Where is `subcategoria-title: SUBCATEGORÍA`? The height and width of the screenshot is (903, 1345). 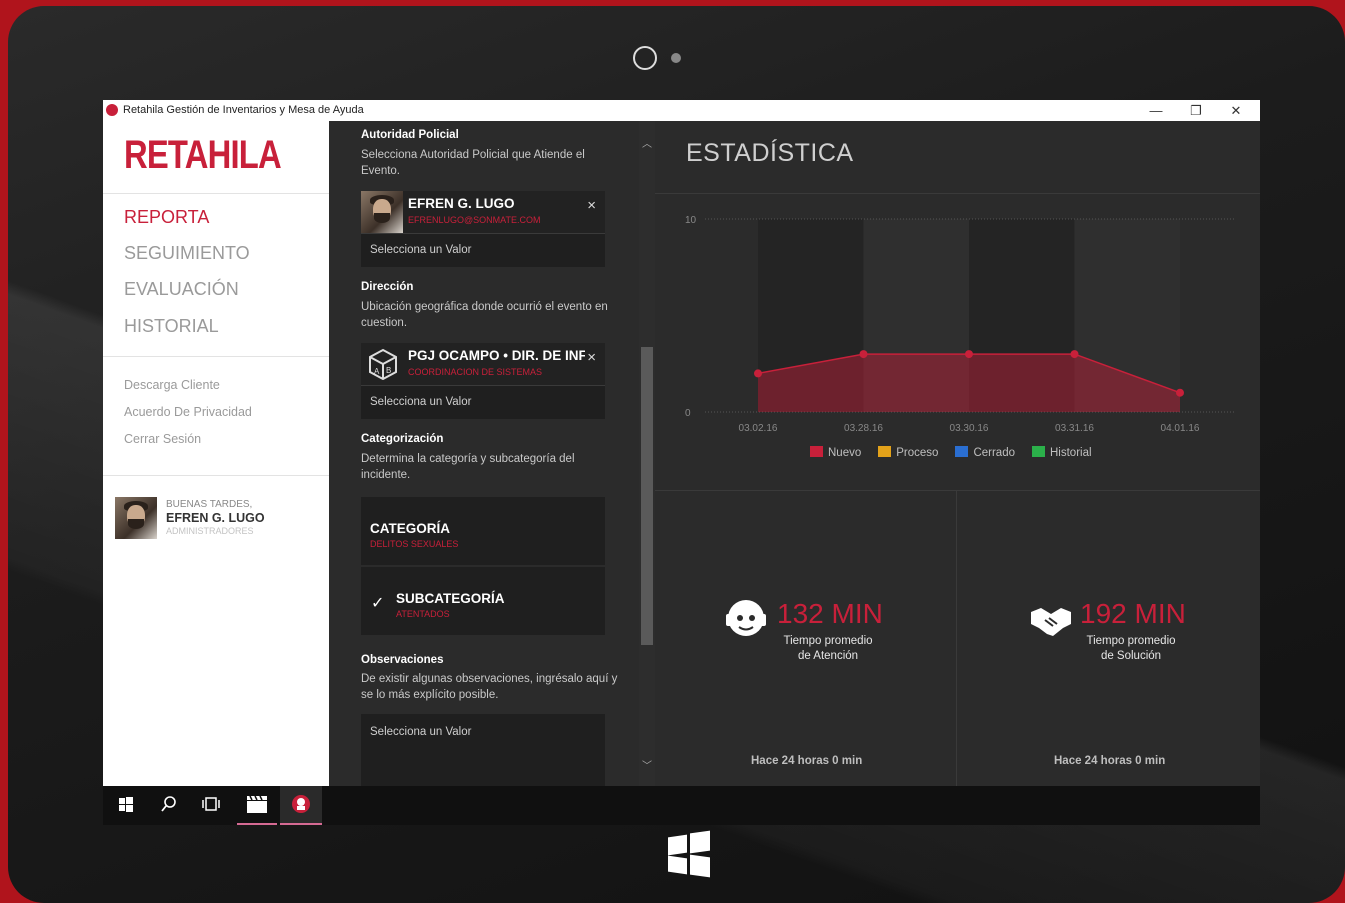 subcategoria-title: SUBCATEGORÍA is located at coordinates (450, 598).